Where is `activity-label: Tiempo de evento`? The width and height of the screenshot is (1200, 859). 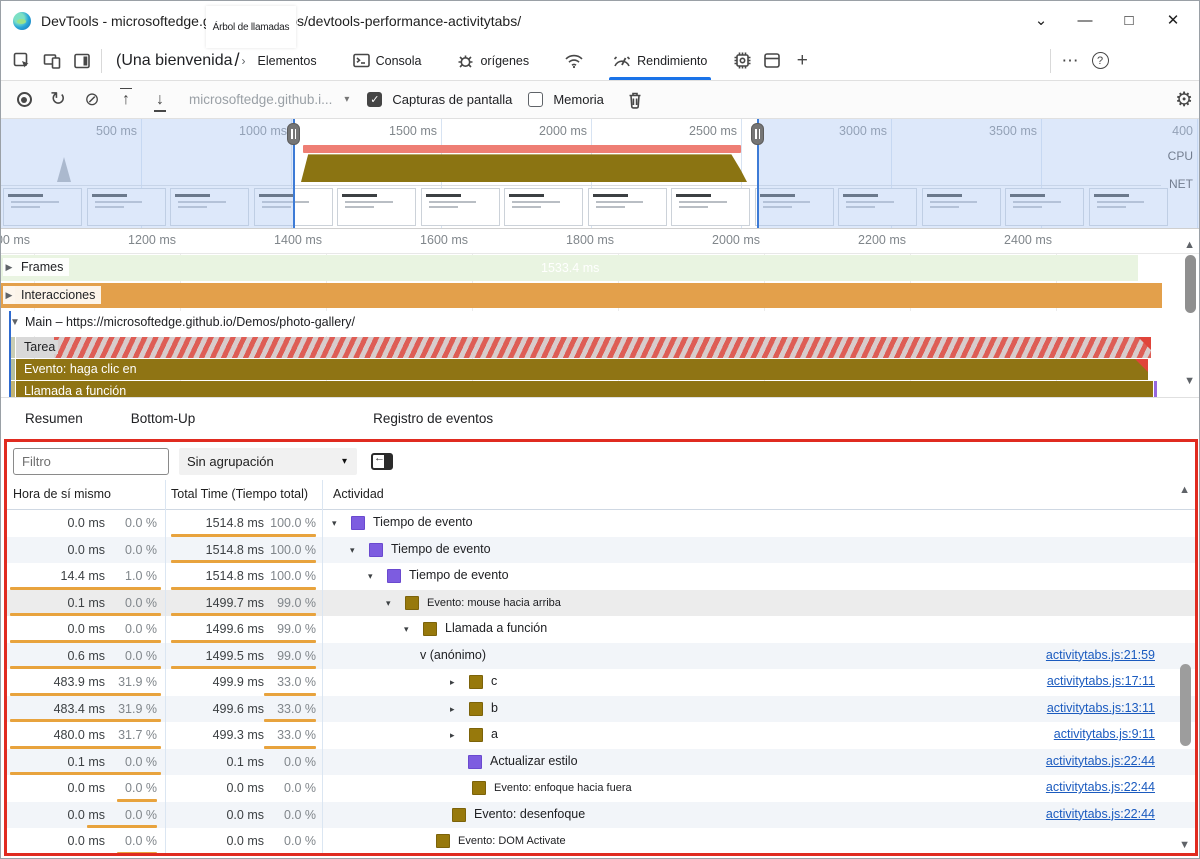 activity-label: Tiempo de evento is located at coordinates (441, 548).